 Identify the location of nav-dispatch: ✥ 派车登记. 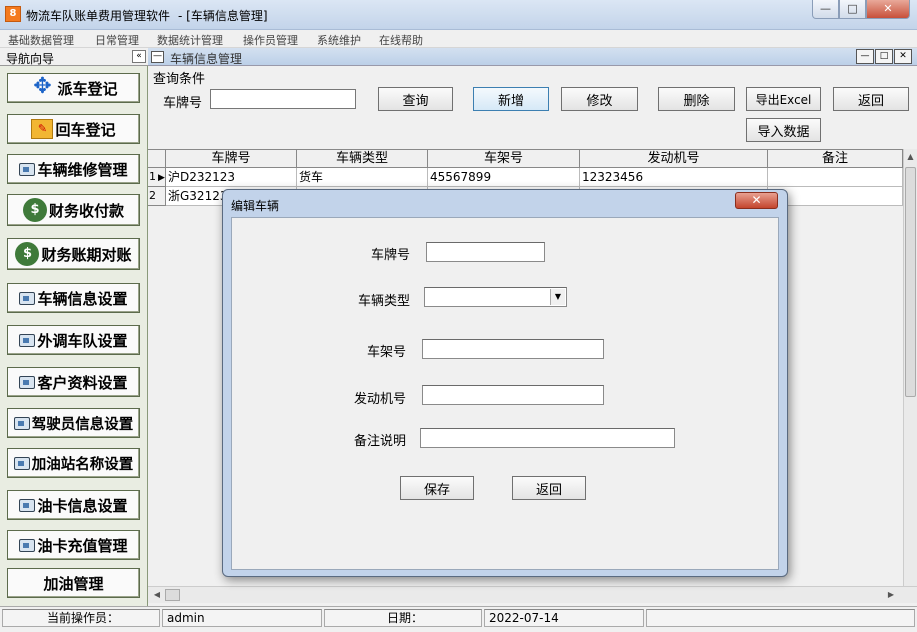
(73, 88).